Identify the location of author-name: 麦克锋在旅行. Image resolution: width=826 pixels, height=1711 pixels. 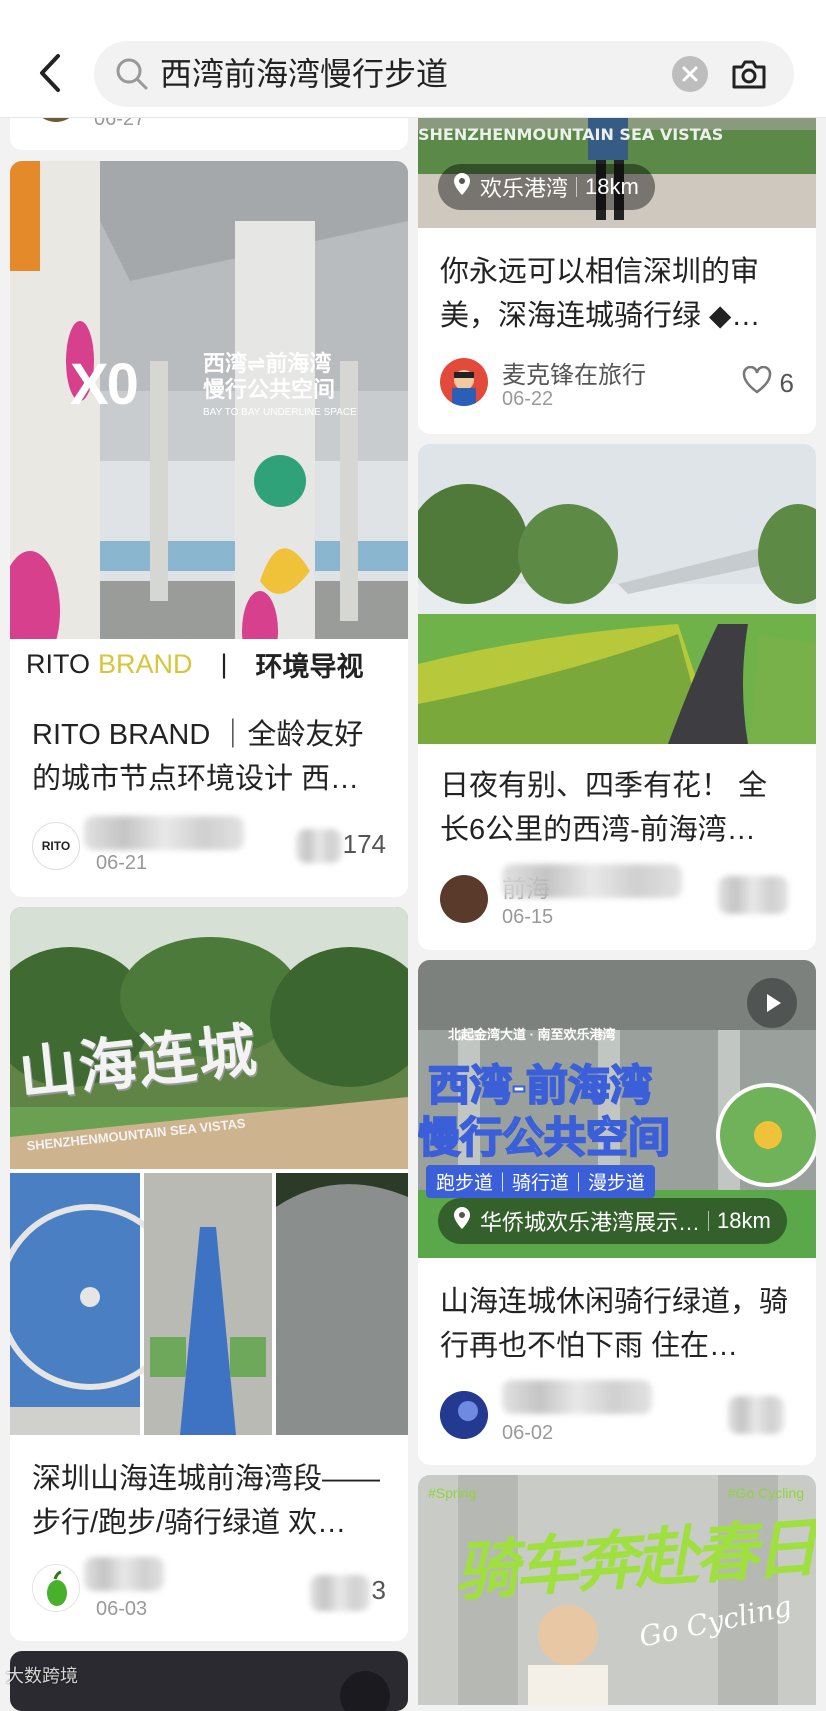
(574, 372).